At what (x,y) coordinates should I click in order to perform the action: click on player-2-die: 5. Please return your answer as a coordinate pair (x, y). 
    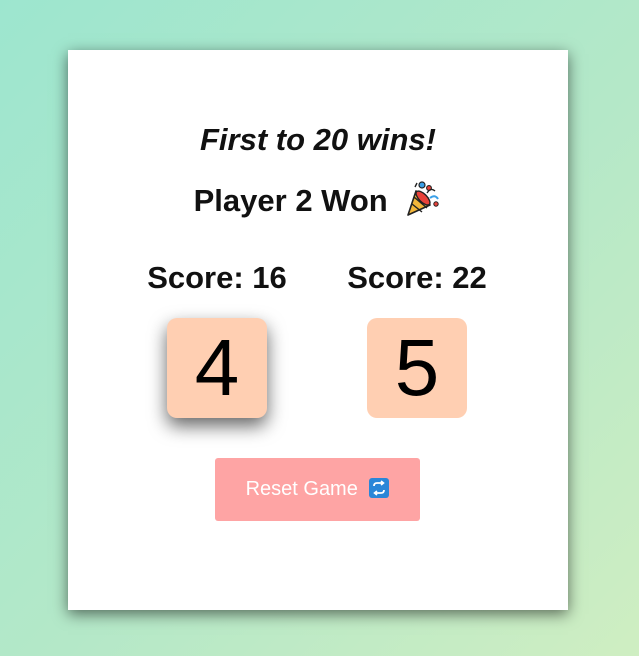
    Looking at the image, I should click on (417, 368).